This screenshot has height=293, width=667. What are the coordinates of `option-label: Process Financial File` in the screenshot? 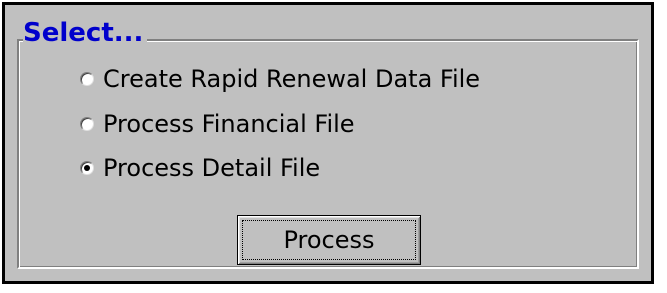 It's located at (229, 124).